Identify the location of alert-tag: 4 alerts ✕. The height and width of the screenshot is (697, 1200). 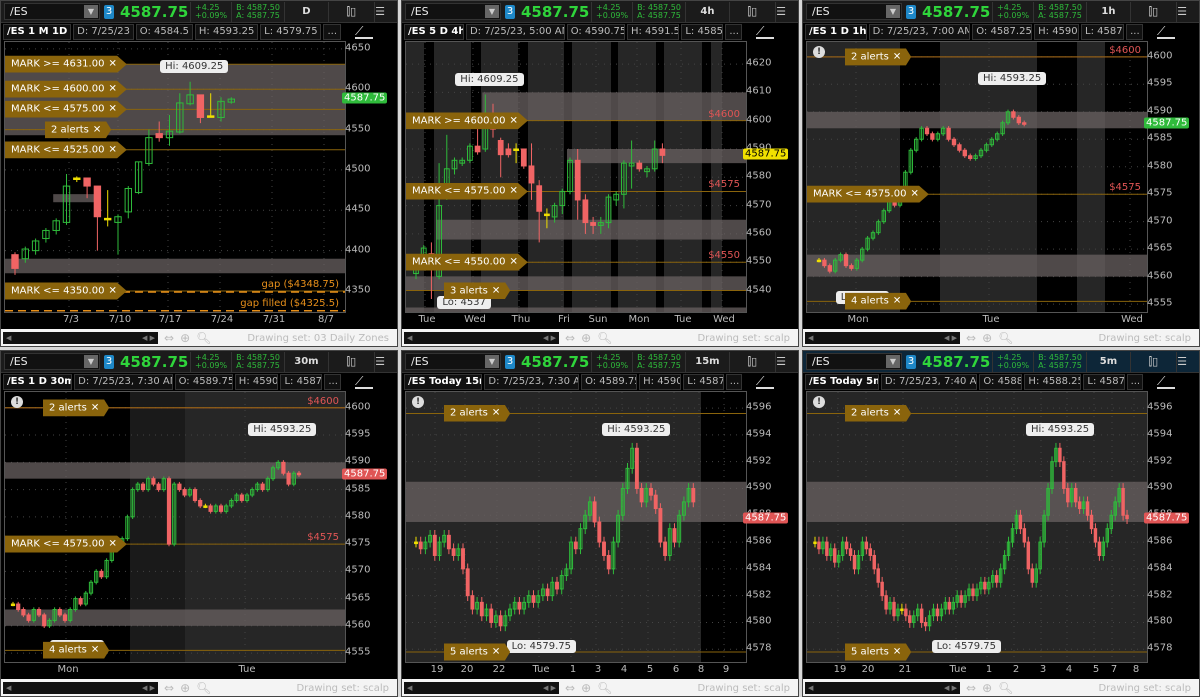
(878, 301).